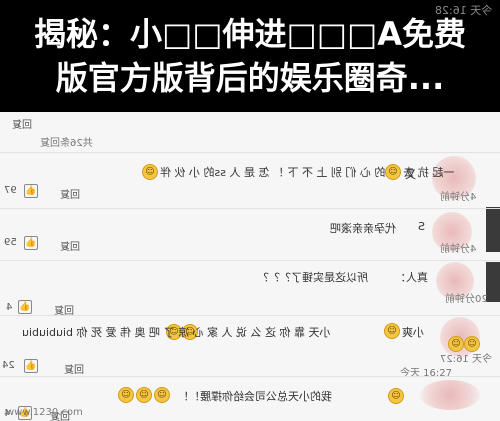 Image resolution: width=500 pixels, height=421 pixels. I want to click on like-count: 97, so click(10, 190).